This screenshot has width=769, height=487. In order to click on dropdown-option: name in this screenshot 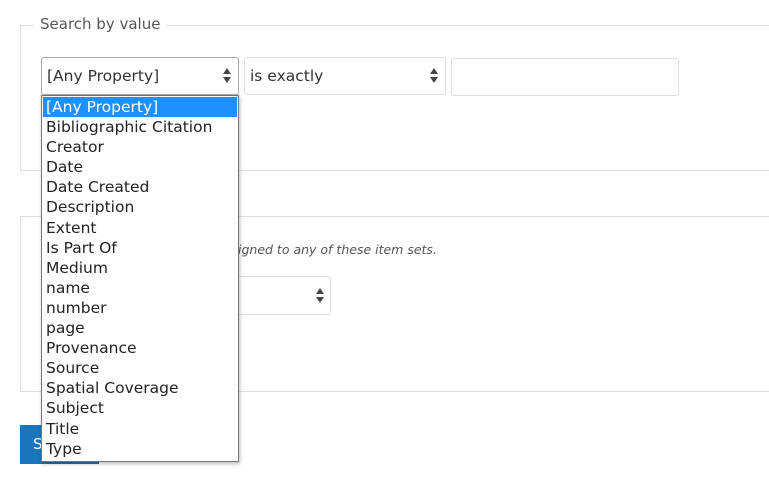, I will do `click(140, 288)`.